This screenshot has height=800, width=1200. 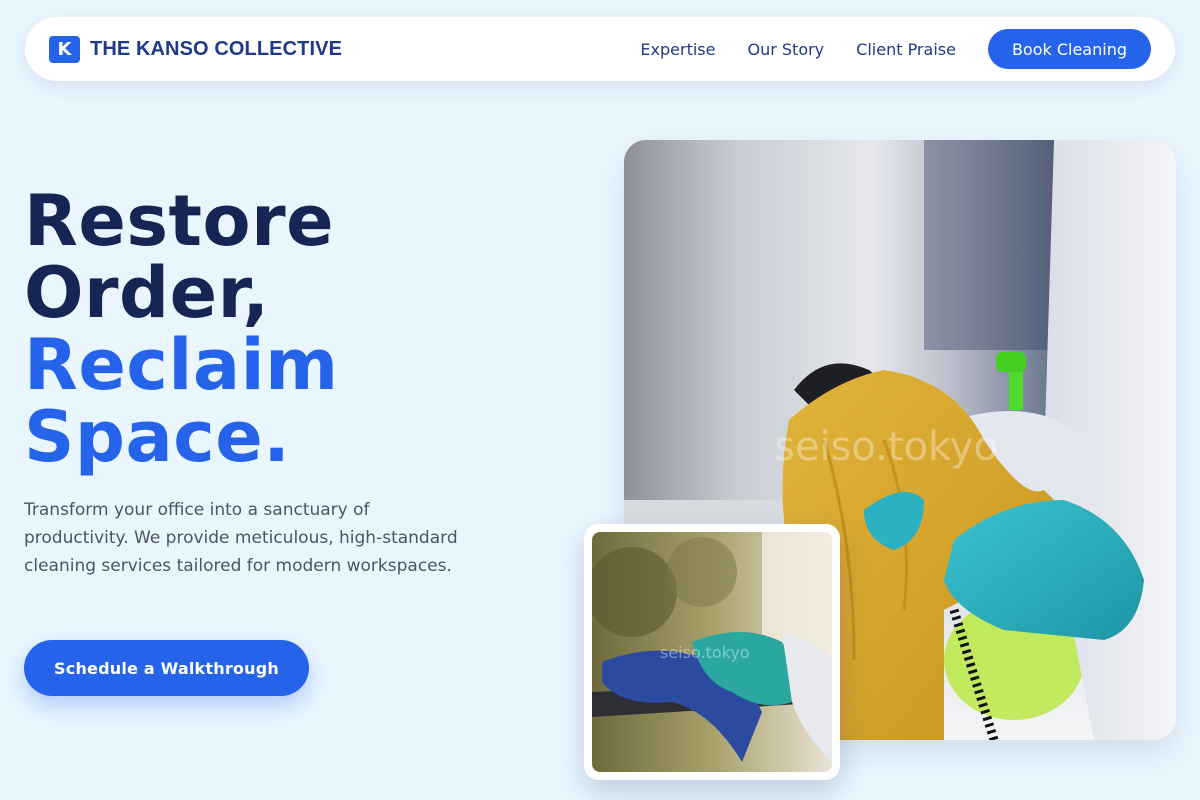 What do you see at coordinates (906, 49) in the screenshot?
I see `nav-link-client-praise: Client Praise` at bounding box center [906, 49].